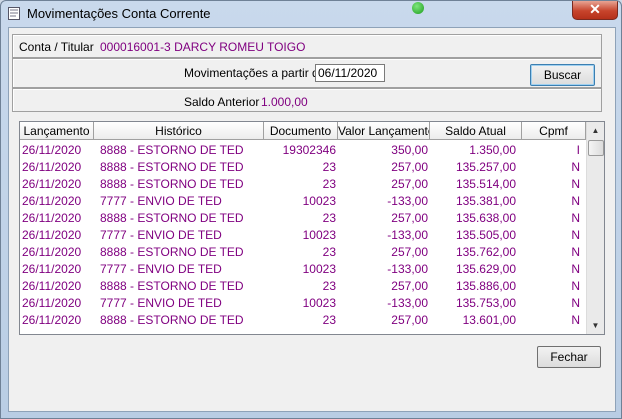 The height and width of the screenshot is (419, 622). What do you see at coordinates (554, 131) in the screenshot?
I see `col-header-cpmf: Cpmf` at bounding box center [554, 131].